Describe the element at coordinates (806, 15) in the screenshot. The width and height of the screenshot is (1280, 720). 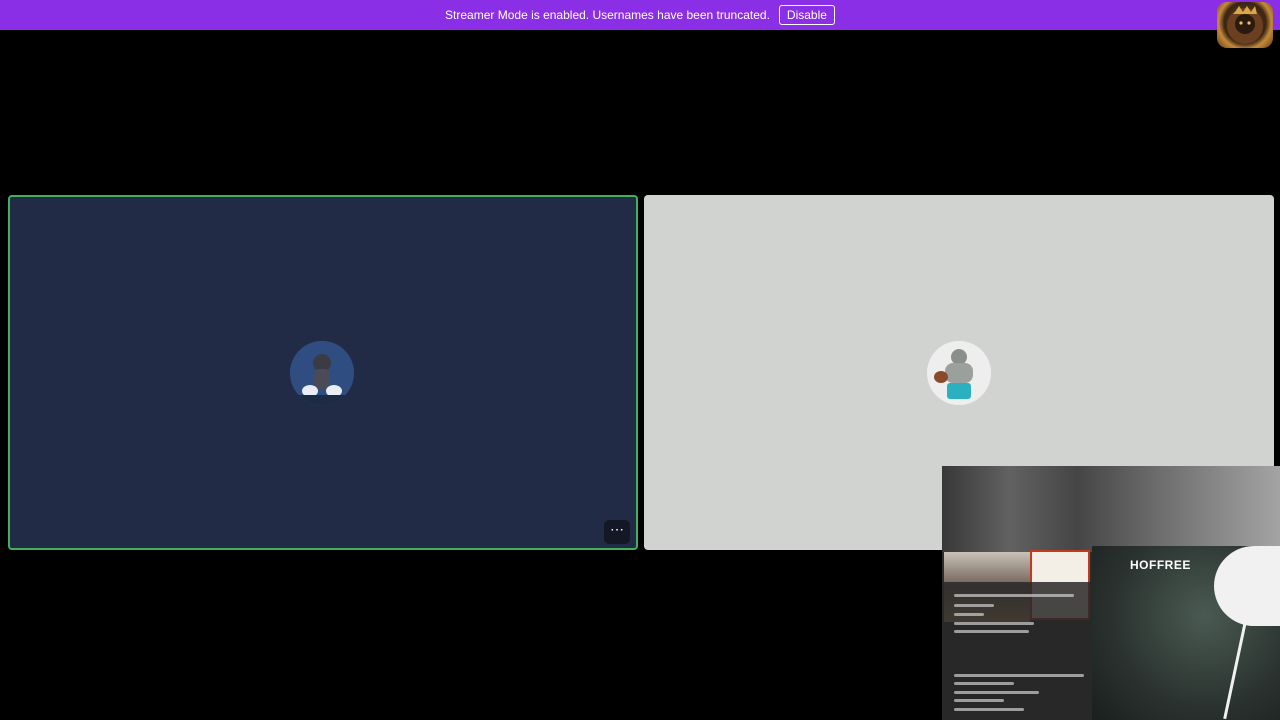
I see `disable-streamer-mode-button: Disable` at that location.